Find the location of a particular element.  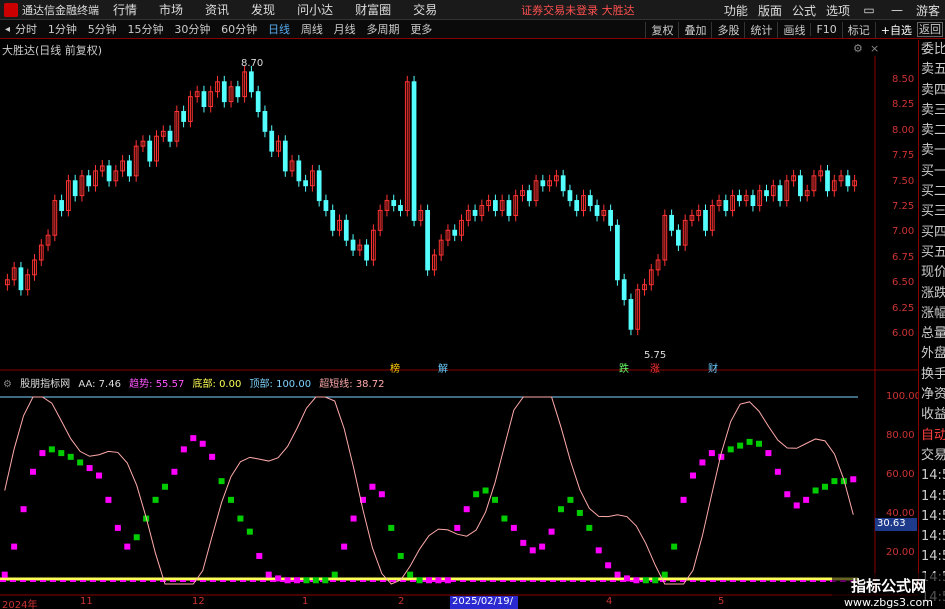

price-tick-label: 6.50 is located at coordinates (903, 283).